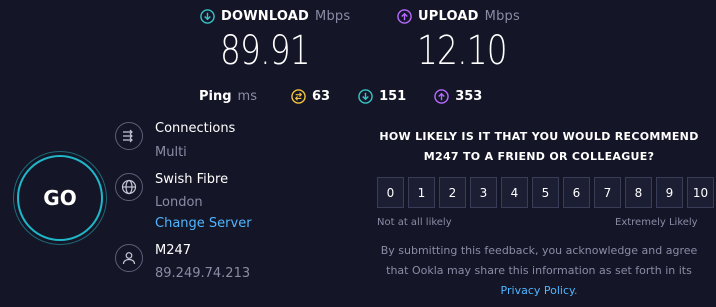 This screenshot has height=307, width=716. Describe the element at coordinates (298, 96) in the screenshot. I see `idle-latency-icon` at that location.